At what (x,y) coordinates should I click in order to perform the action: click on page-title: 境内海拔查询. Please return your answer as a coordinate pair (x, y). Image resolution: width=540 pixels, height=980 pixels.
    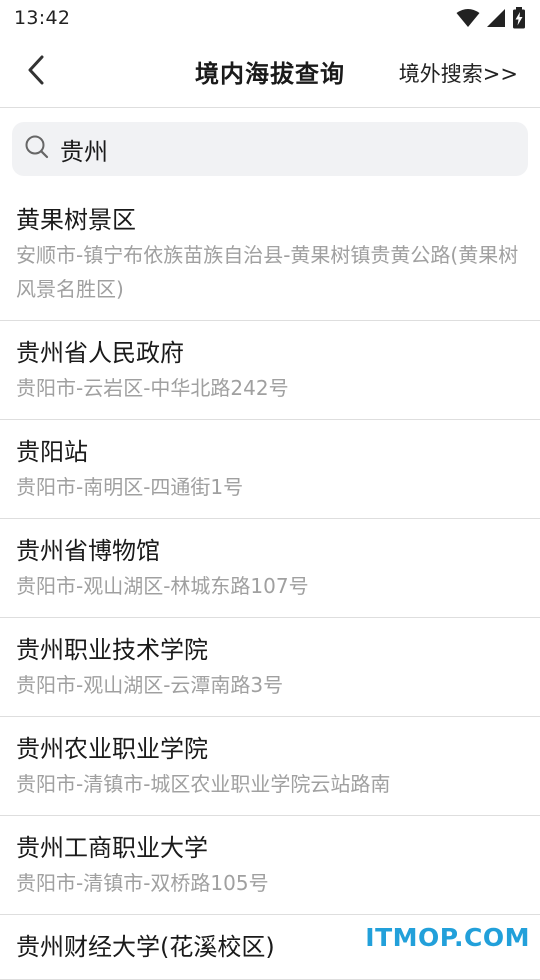
    Looking at the image, I should click on (270, 74).